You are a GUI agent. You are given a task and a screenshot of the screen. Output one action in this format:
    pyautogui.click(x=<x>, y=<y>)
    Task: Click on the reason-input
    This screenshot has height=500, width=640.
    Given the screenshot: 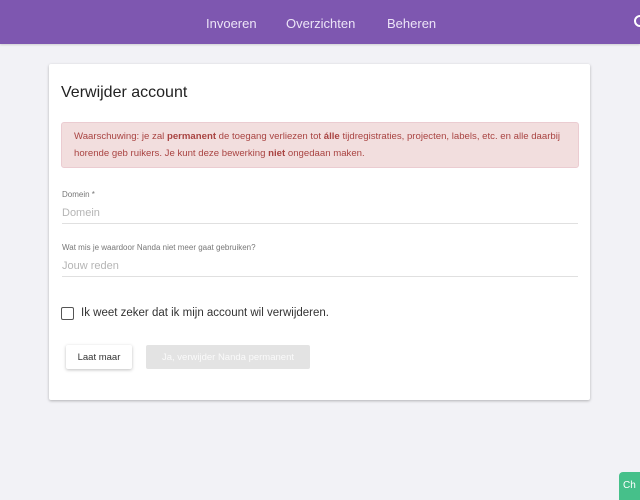 What is the action you would take?
    pyautogui.click(x=320, y=267)
    